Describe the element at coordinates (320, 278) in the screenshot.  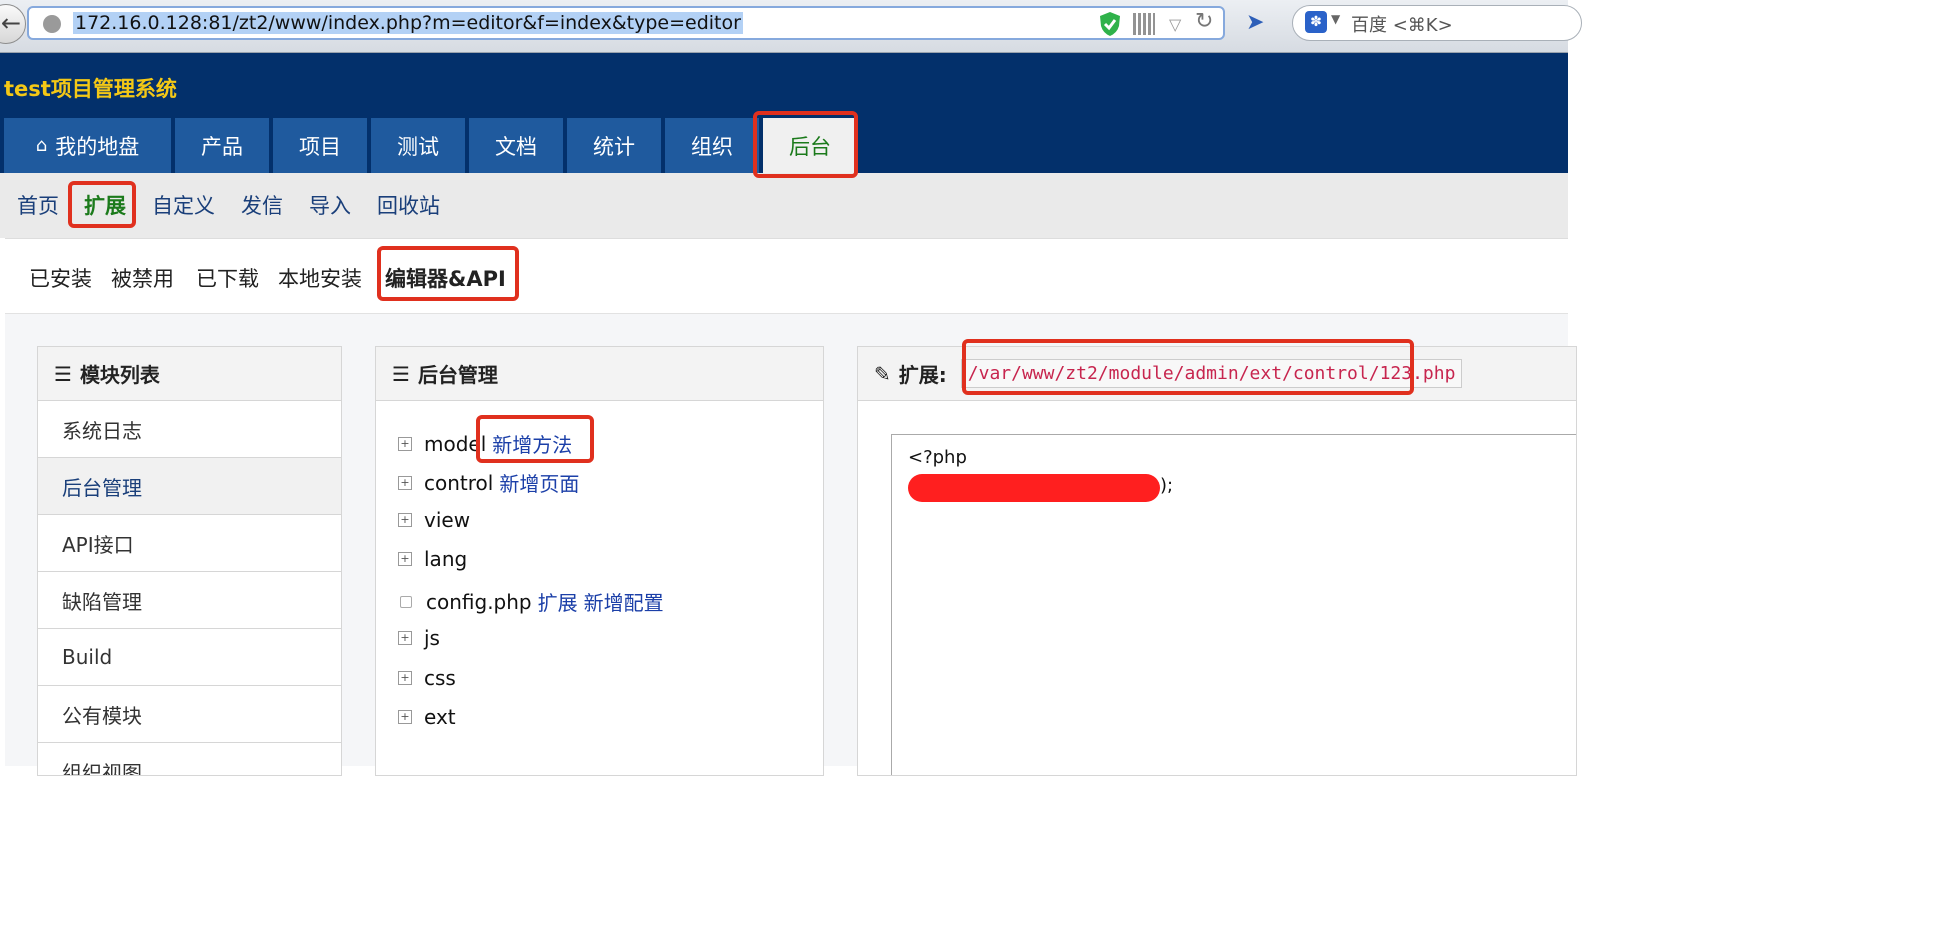
I see `tab-local-install: 本地安装` at that location.